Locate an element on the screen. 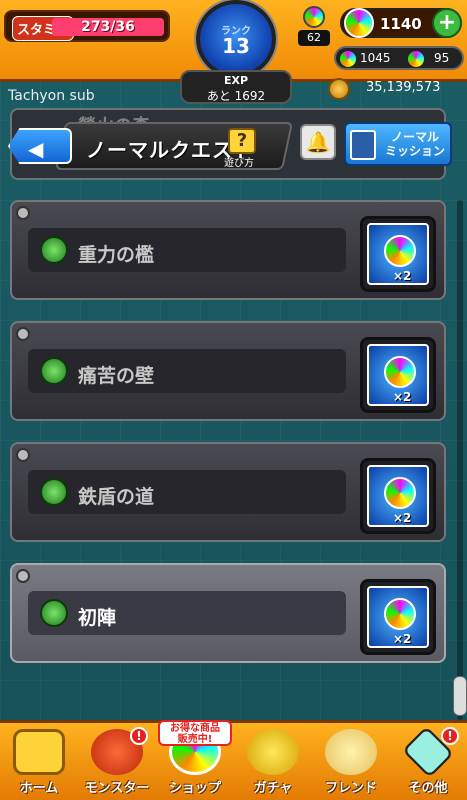 This screenshot has width=467, height=800. friend-icon is located at coordinates (351, 752).